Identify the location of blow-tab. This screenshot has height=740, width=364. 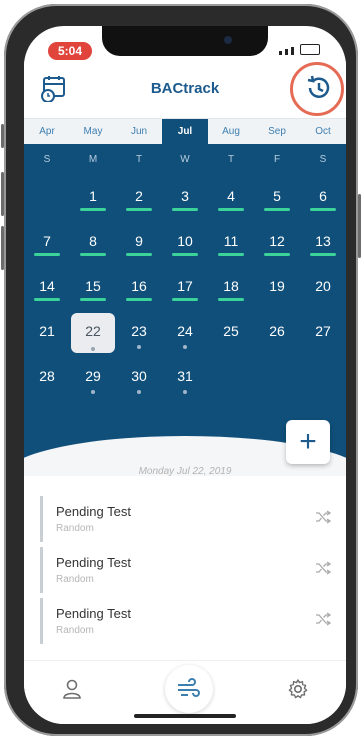
(189, 689).